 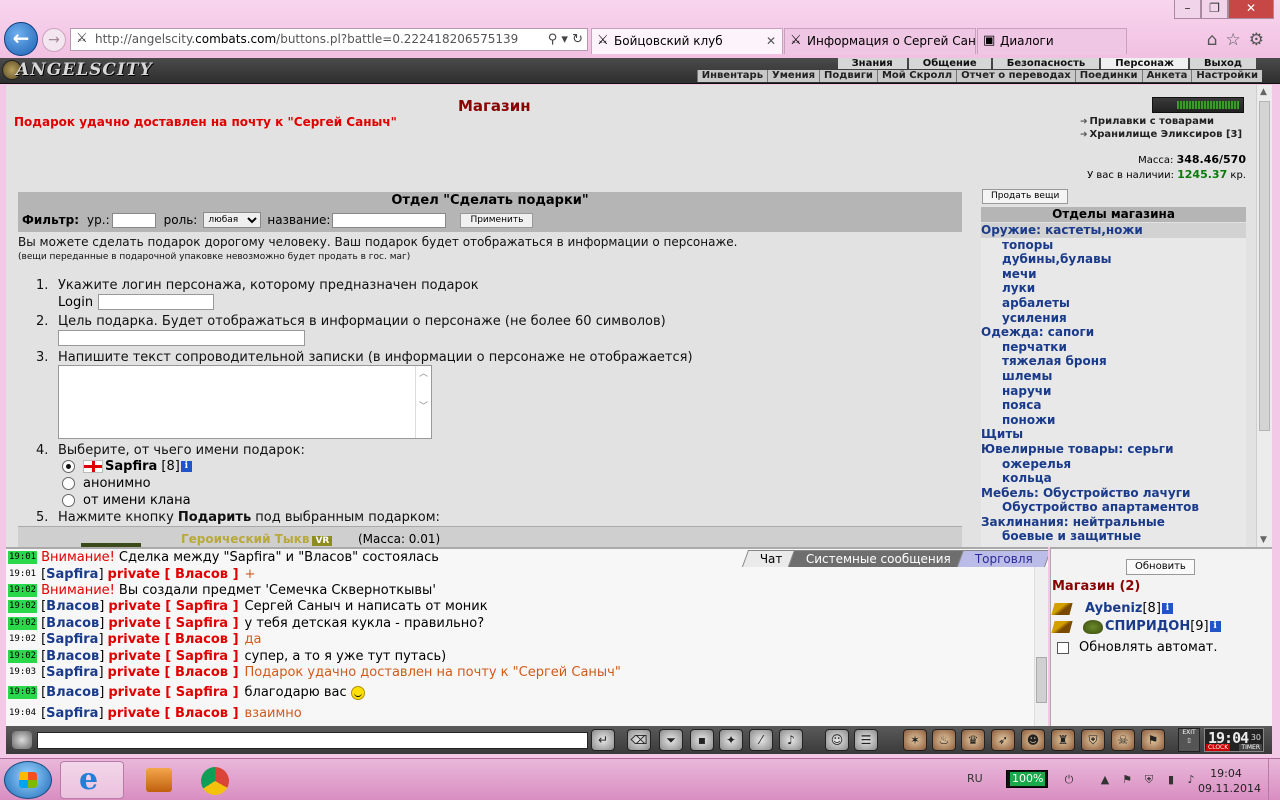 I want to click on department-item: луки, so click(x=1113, y=288).